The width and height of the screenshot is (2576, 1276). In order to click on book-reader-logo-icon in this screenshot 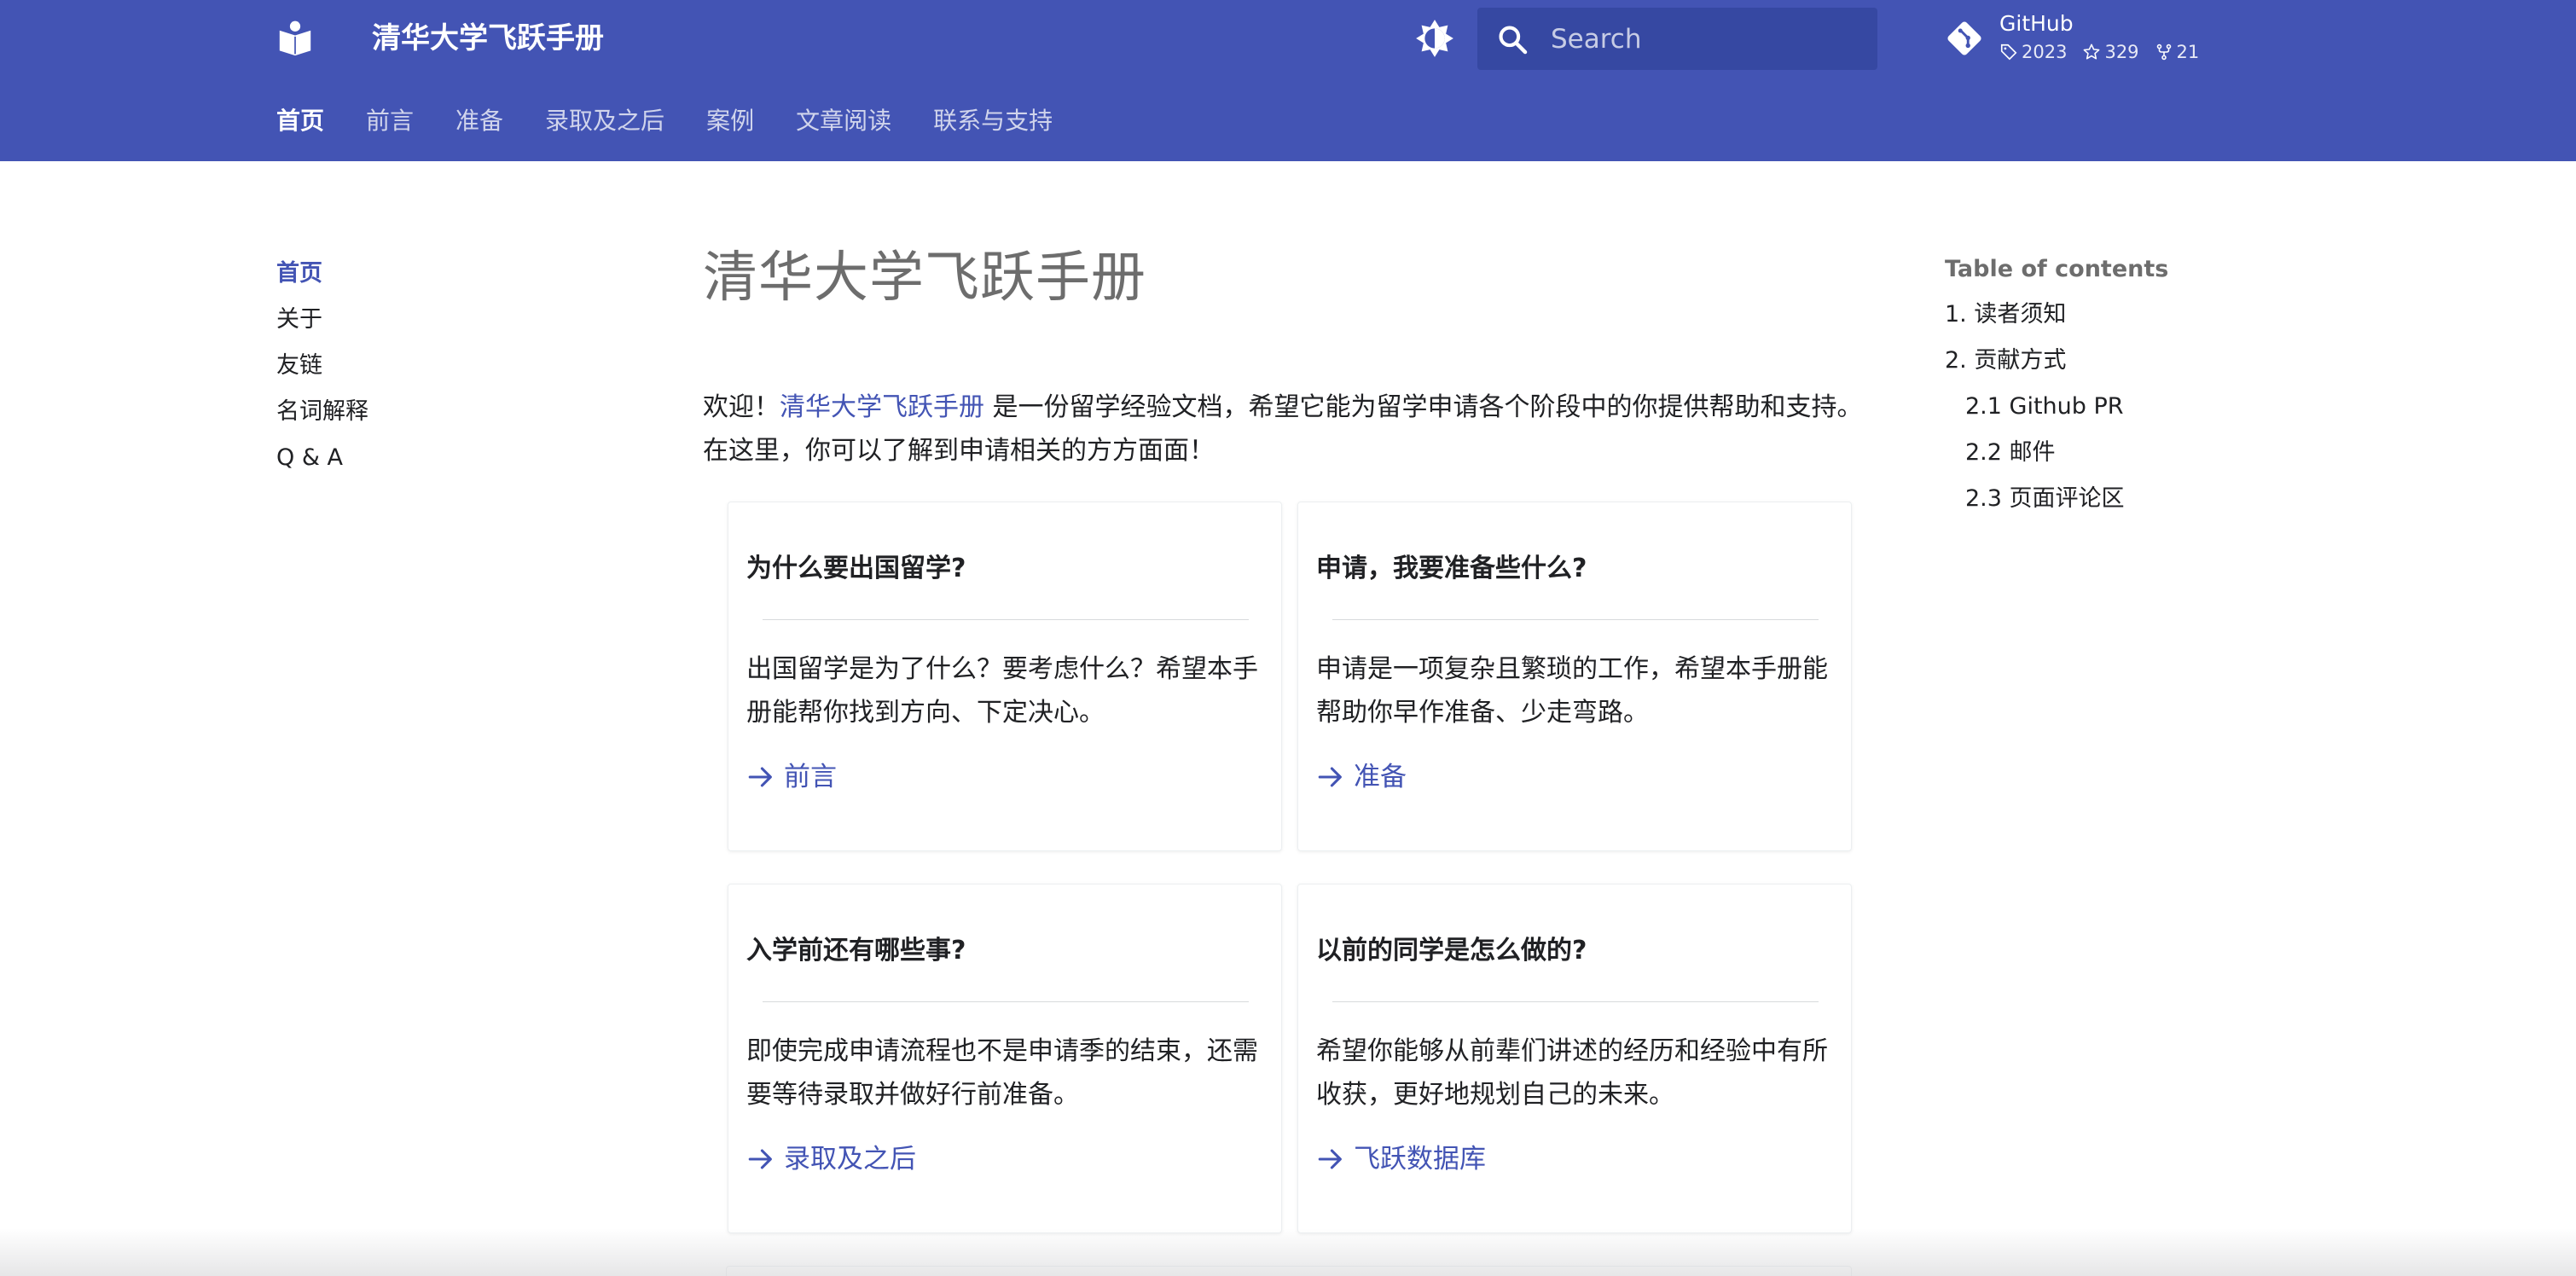, I will do `click(295, 38)`.